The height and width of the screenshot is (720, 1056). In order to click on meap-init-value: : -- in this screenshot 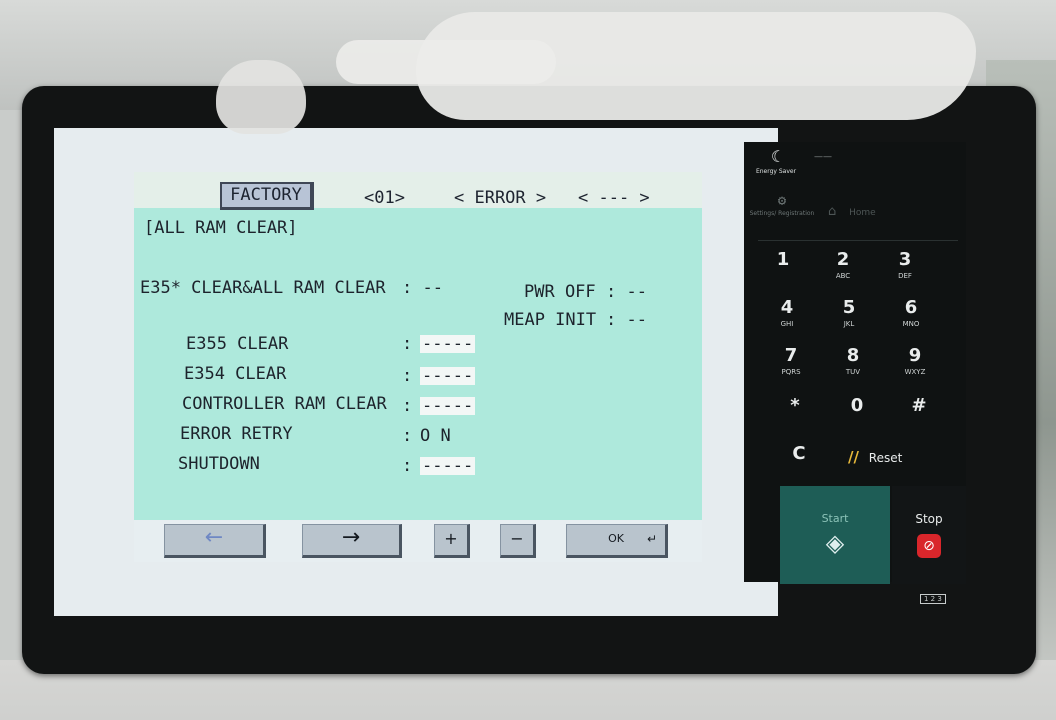, I will do `click(626, 320)`.